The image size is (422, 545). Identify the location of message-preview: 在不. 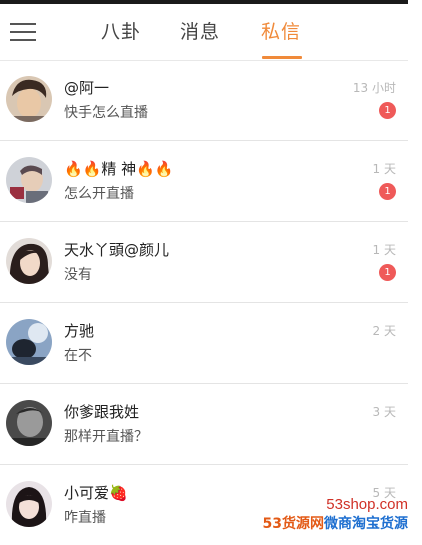
(78, 356).